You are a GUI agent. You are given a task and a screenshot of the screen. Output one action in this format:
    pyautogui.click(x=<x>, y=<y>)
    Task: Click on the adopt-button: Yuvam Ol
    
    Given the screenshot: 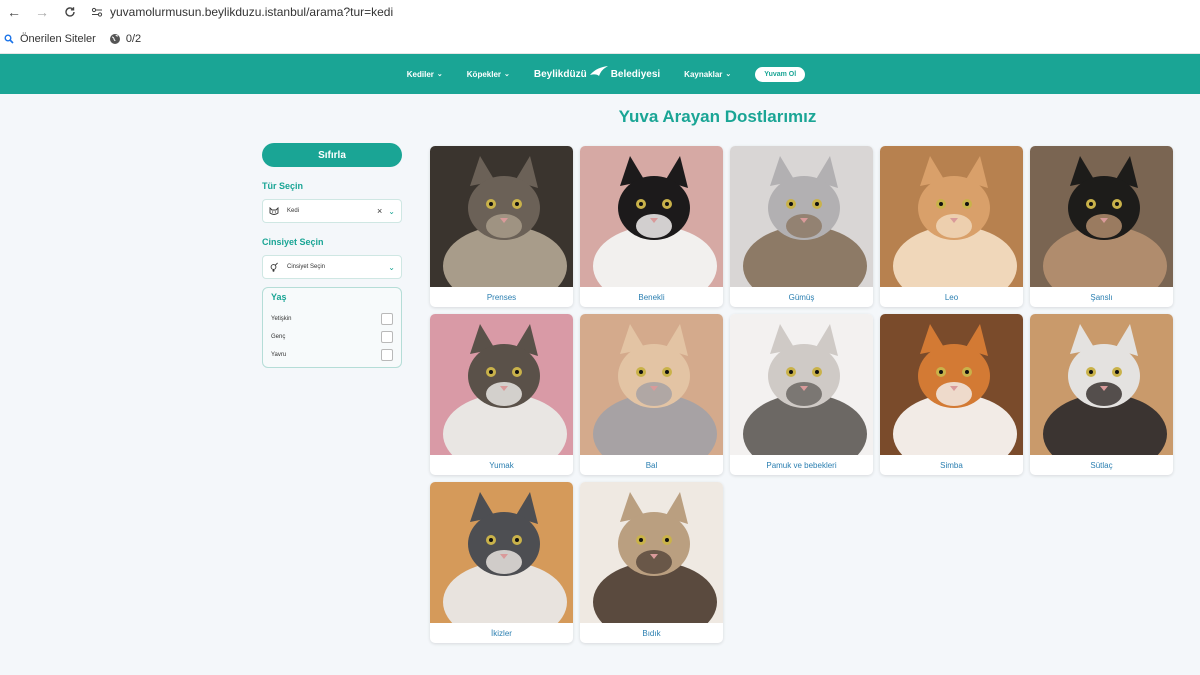 What is the action you would take?
    pyautogui.click(x=780, y=74)
    